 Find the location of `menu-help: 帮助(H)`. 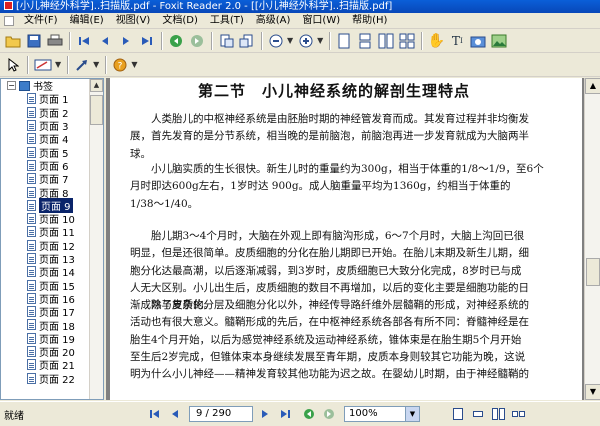

menu-help: 帮助(H) is located at coordinates (369, 21).